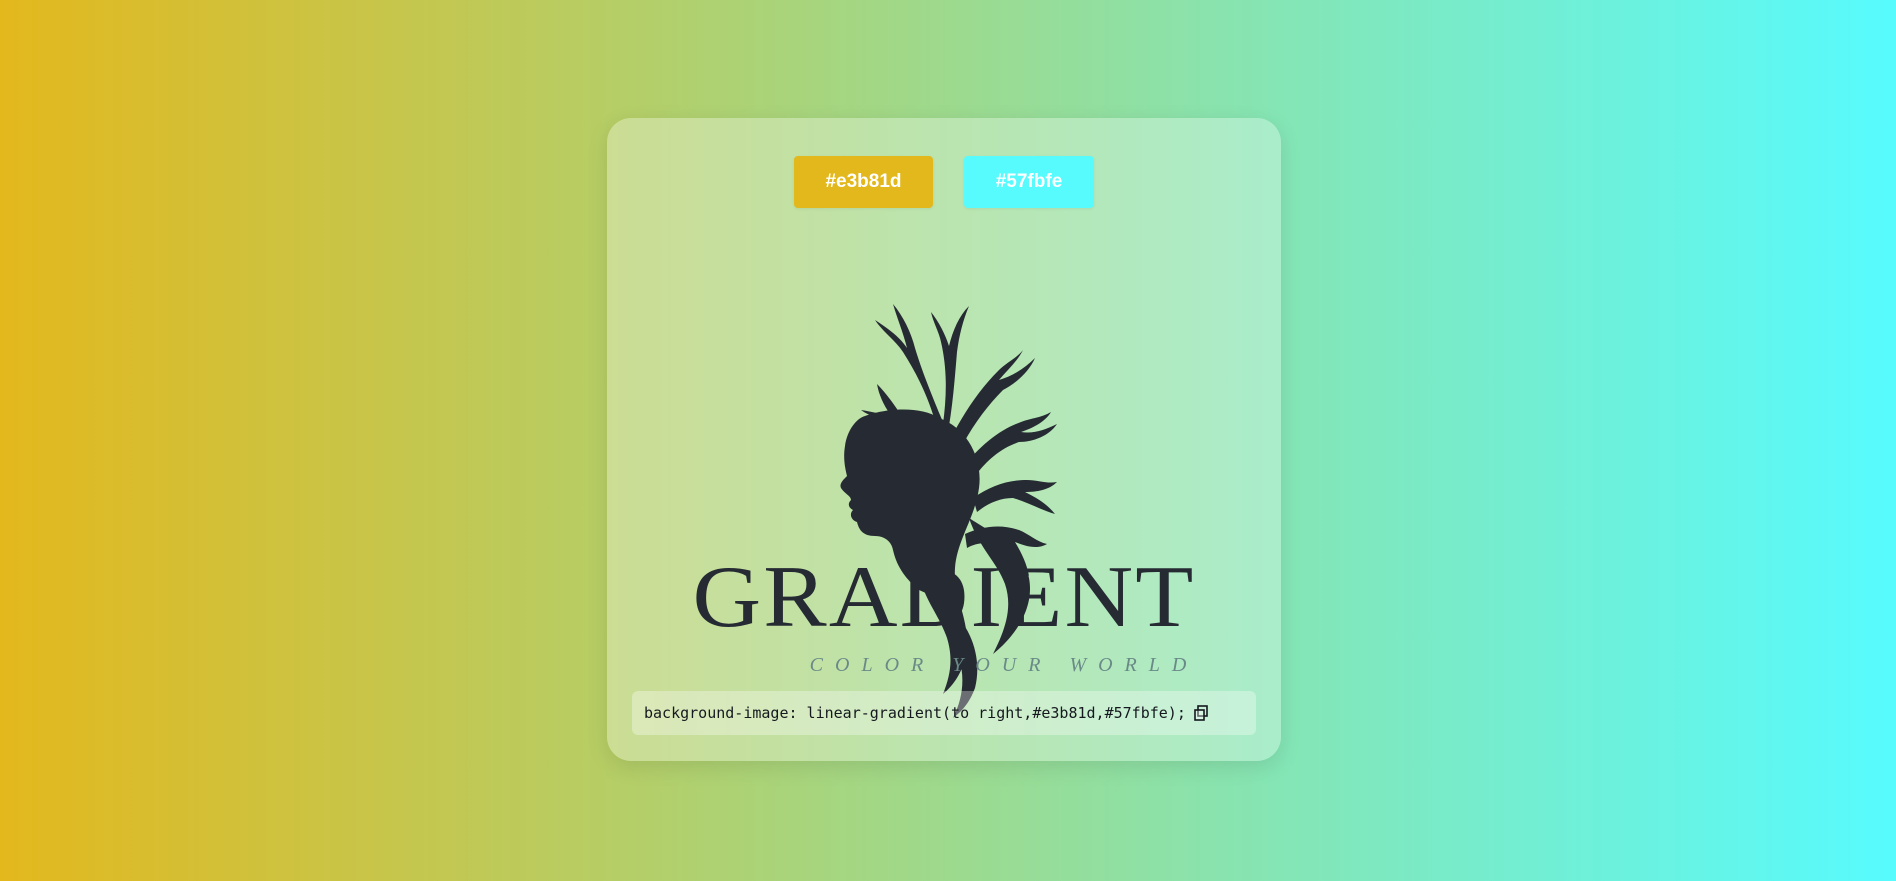 The width and height of the screenshot is (1896, 881). I want to click on copy-icon, so click(1201, 713).